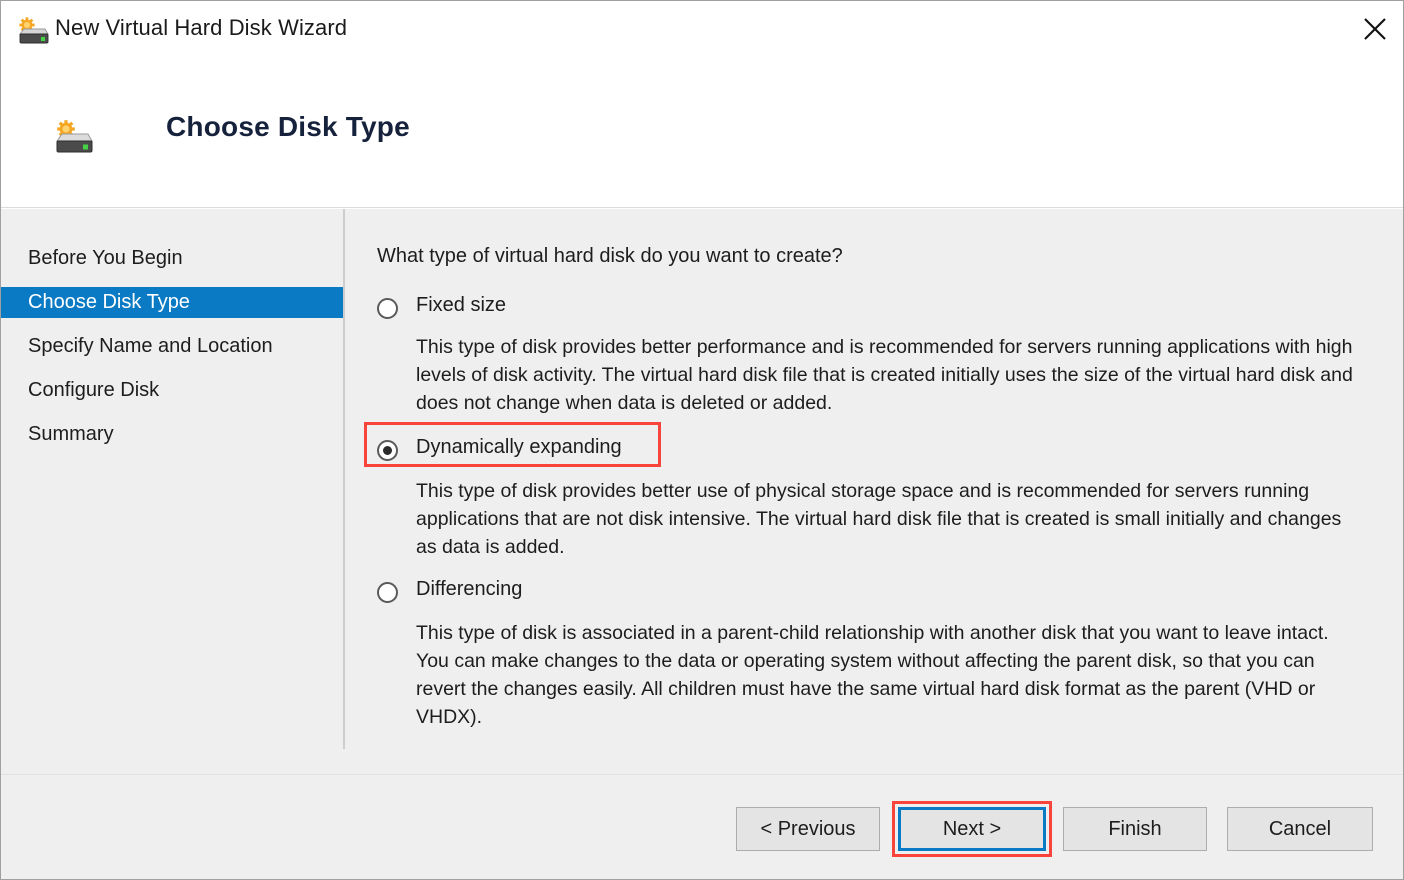 The height and width of the screenshot is (880, 1404). I want to click on sidebar-item-label: Choose Disk Type, so click(109, 302).